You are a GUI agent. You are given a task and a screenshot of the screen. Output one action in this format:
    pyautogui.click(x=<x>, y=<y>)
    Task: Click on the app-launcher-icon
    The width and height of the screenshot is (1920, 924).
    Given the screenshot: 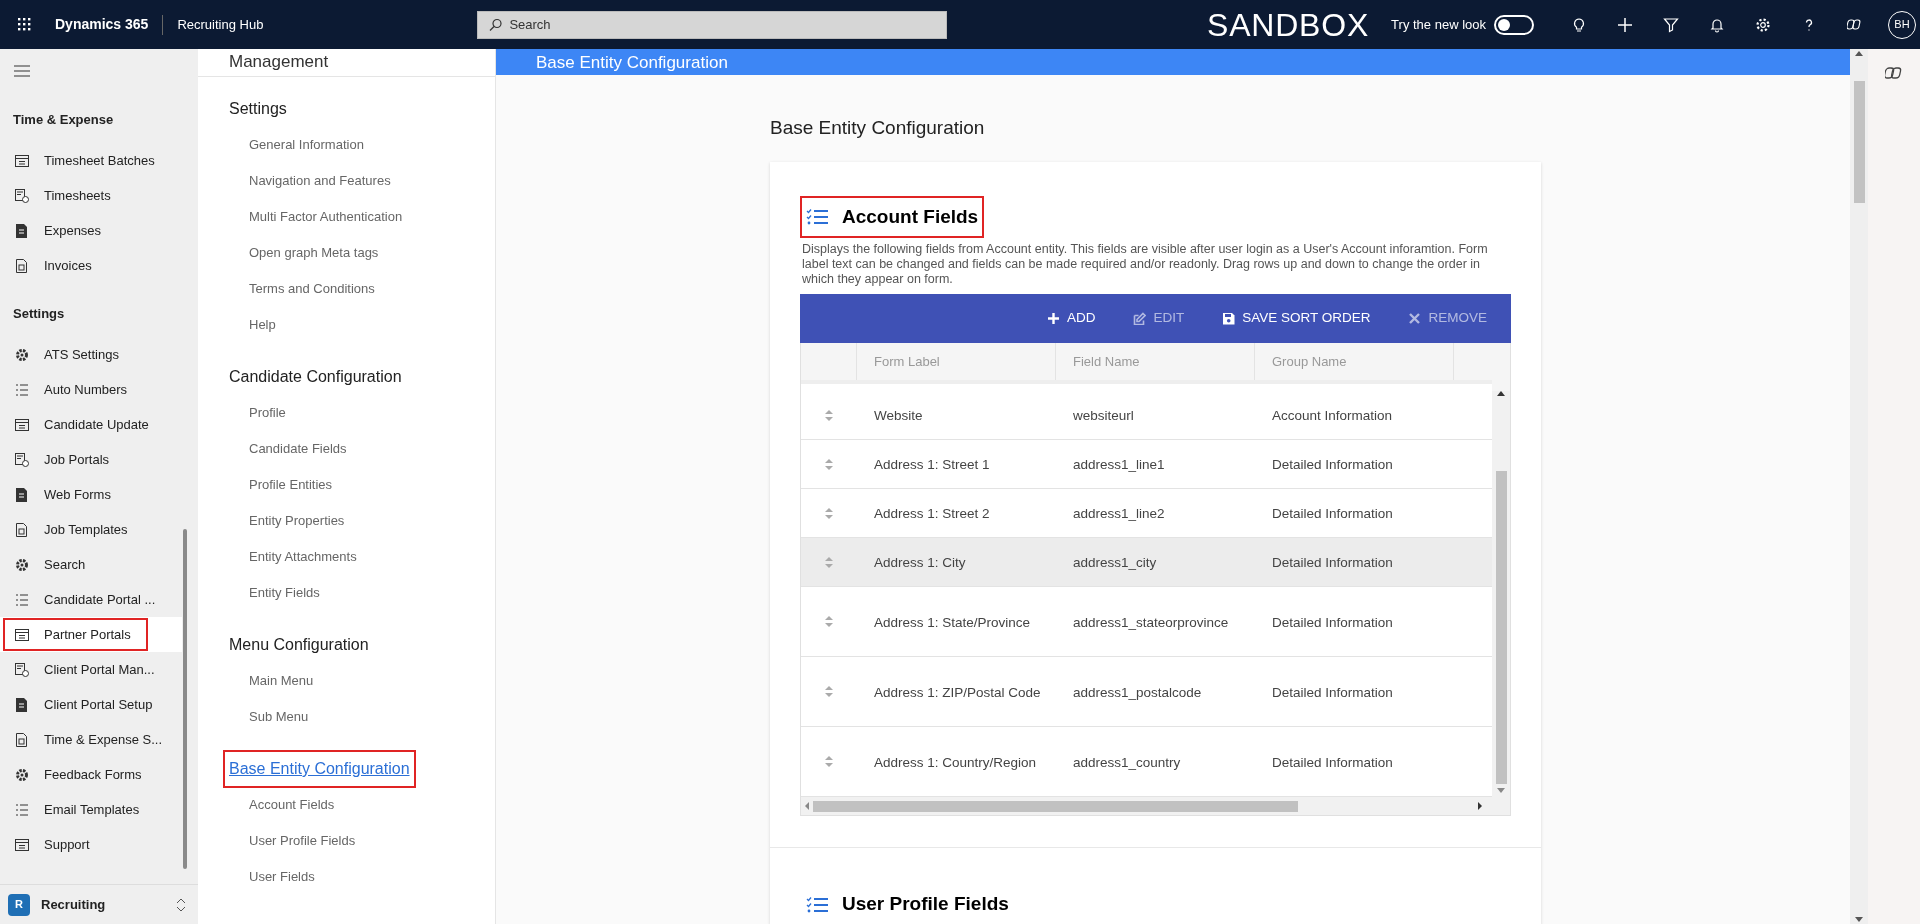 What is the action you would take?
    pyautogui.click(x=24, y=24)
    